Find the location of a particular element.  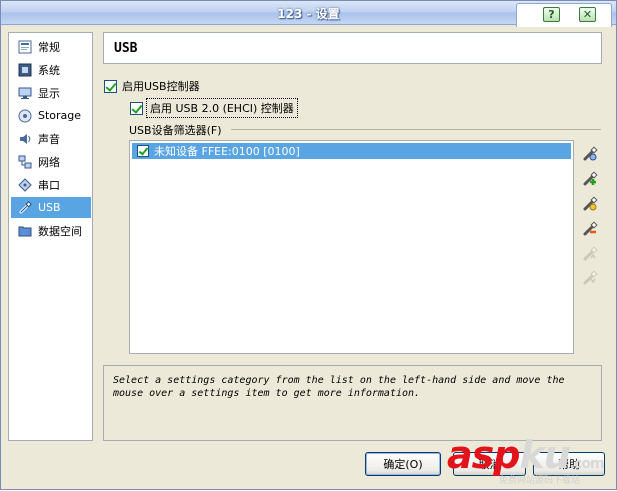

watermark-logo-asp: asp is located at coordinates (483, 455).